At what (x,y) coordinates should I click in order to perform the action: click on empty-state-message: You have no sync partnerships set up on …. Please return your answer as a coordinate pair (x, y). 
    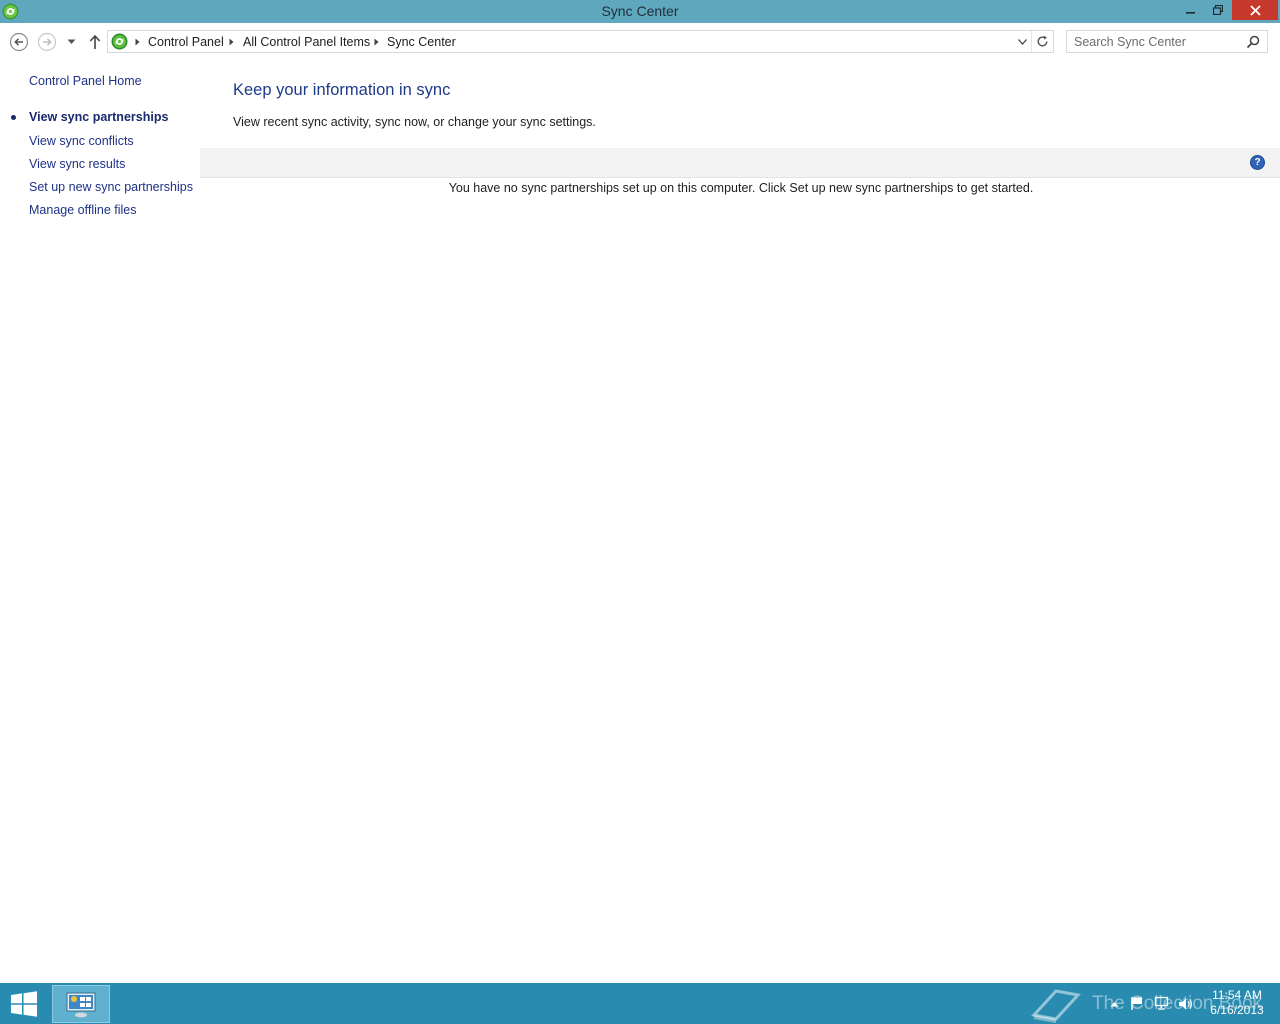
    Looking at the image, I should click on (741, 188).